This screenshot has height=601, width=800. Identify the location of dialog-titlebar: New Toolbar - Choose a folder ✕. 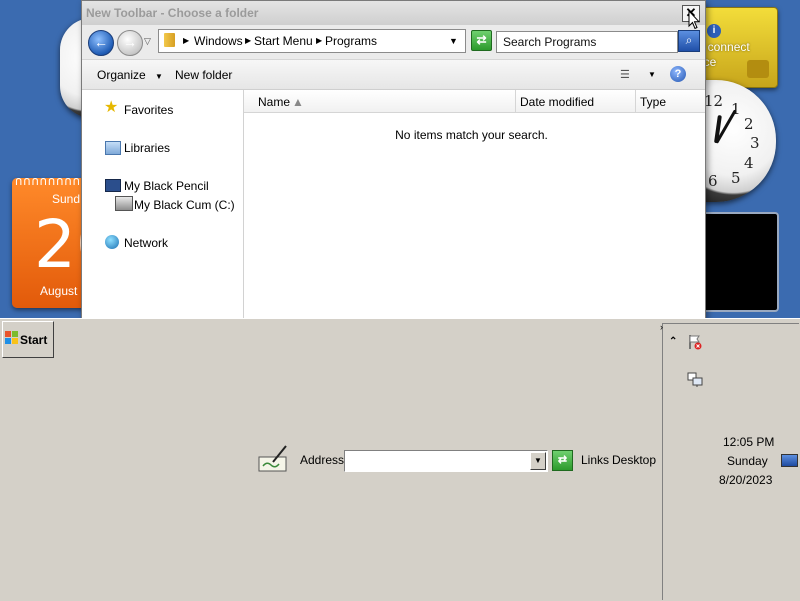
(393, 13).